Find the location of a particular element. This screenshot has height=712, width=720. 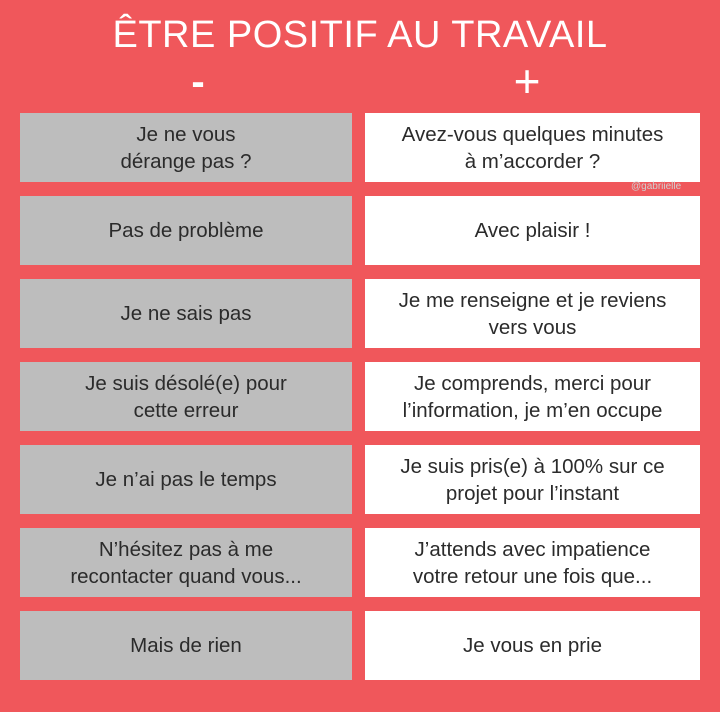

negative-phrase-cell: Je suis désolé(e) pour cette erreur is located at coordinates (186, 396).